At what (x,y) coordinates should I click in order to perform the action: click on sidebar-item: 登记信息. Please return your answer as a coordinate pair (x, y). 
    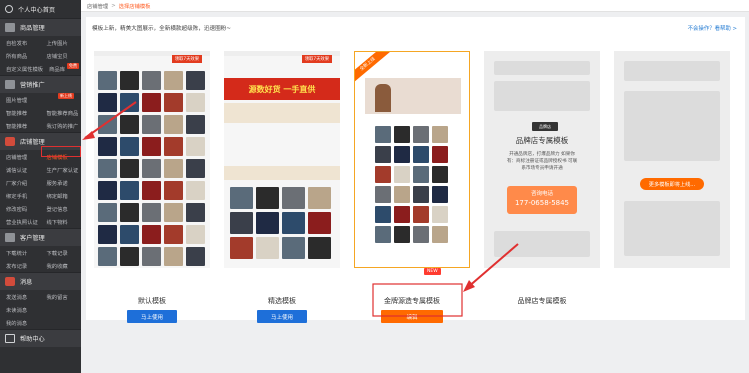
    Looking at the image, I should click on (61, 209).